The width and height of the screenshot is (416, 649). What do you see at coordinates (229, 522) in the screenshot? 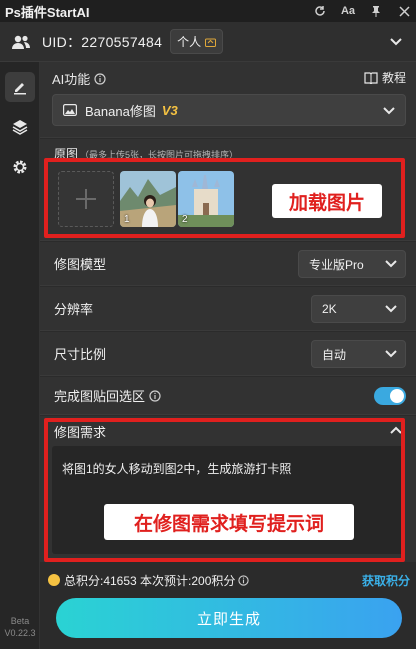
I see `annotation-fill-prompt: 在修图需求填写提示词` at bounding box center [229, 522].